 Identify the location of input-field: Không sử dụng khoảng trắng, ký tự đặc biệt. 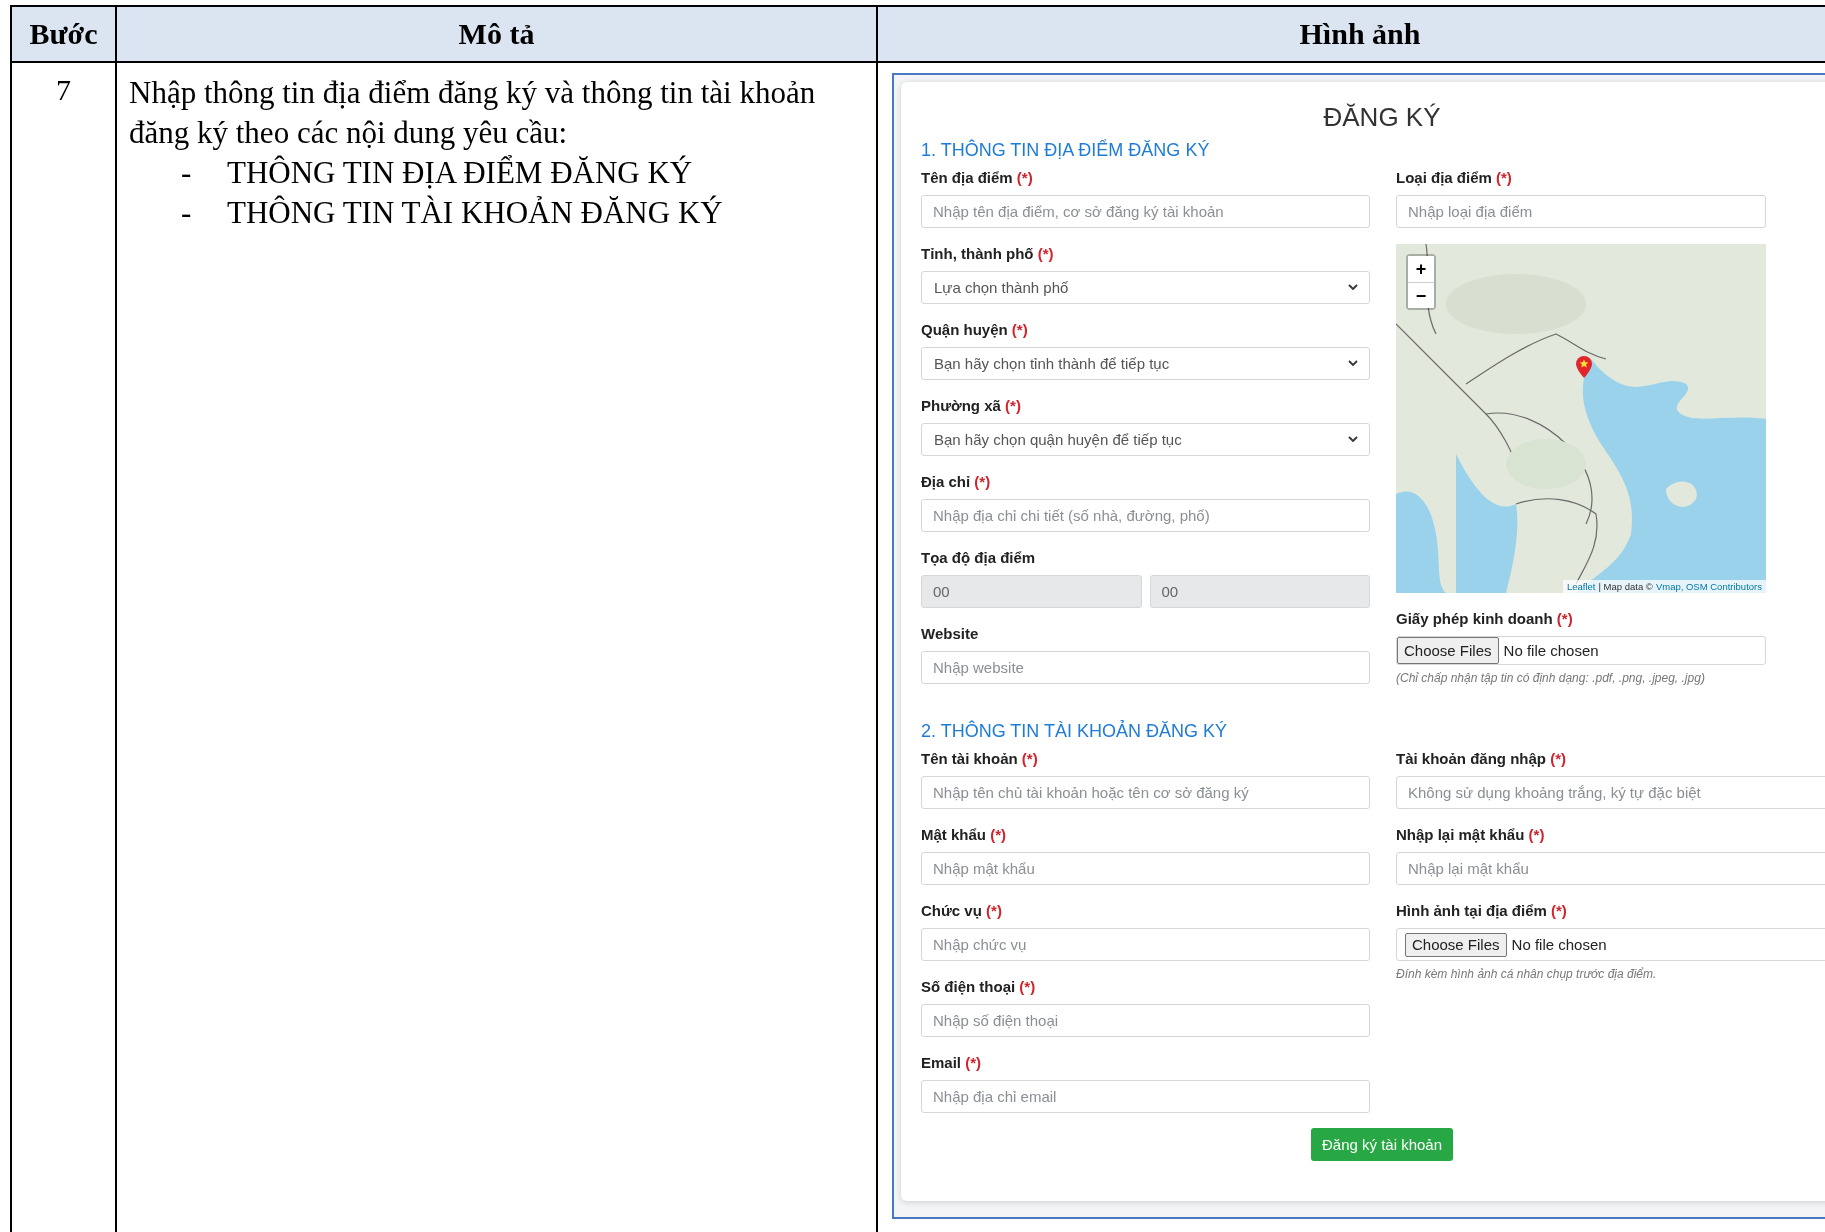
(1610, 792).